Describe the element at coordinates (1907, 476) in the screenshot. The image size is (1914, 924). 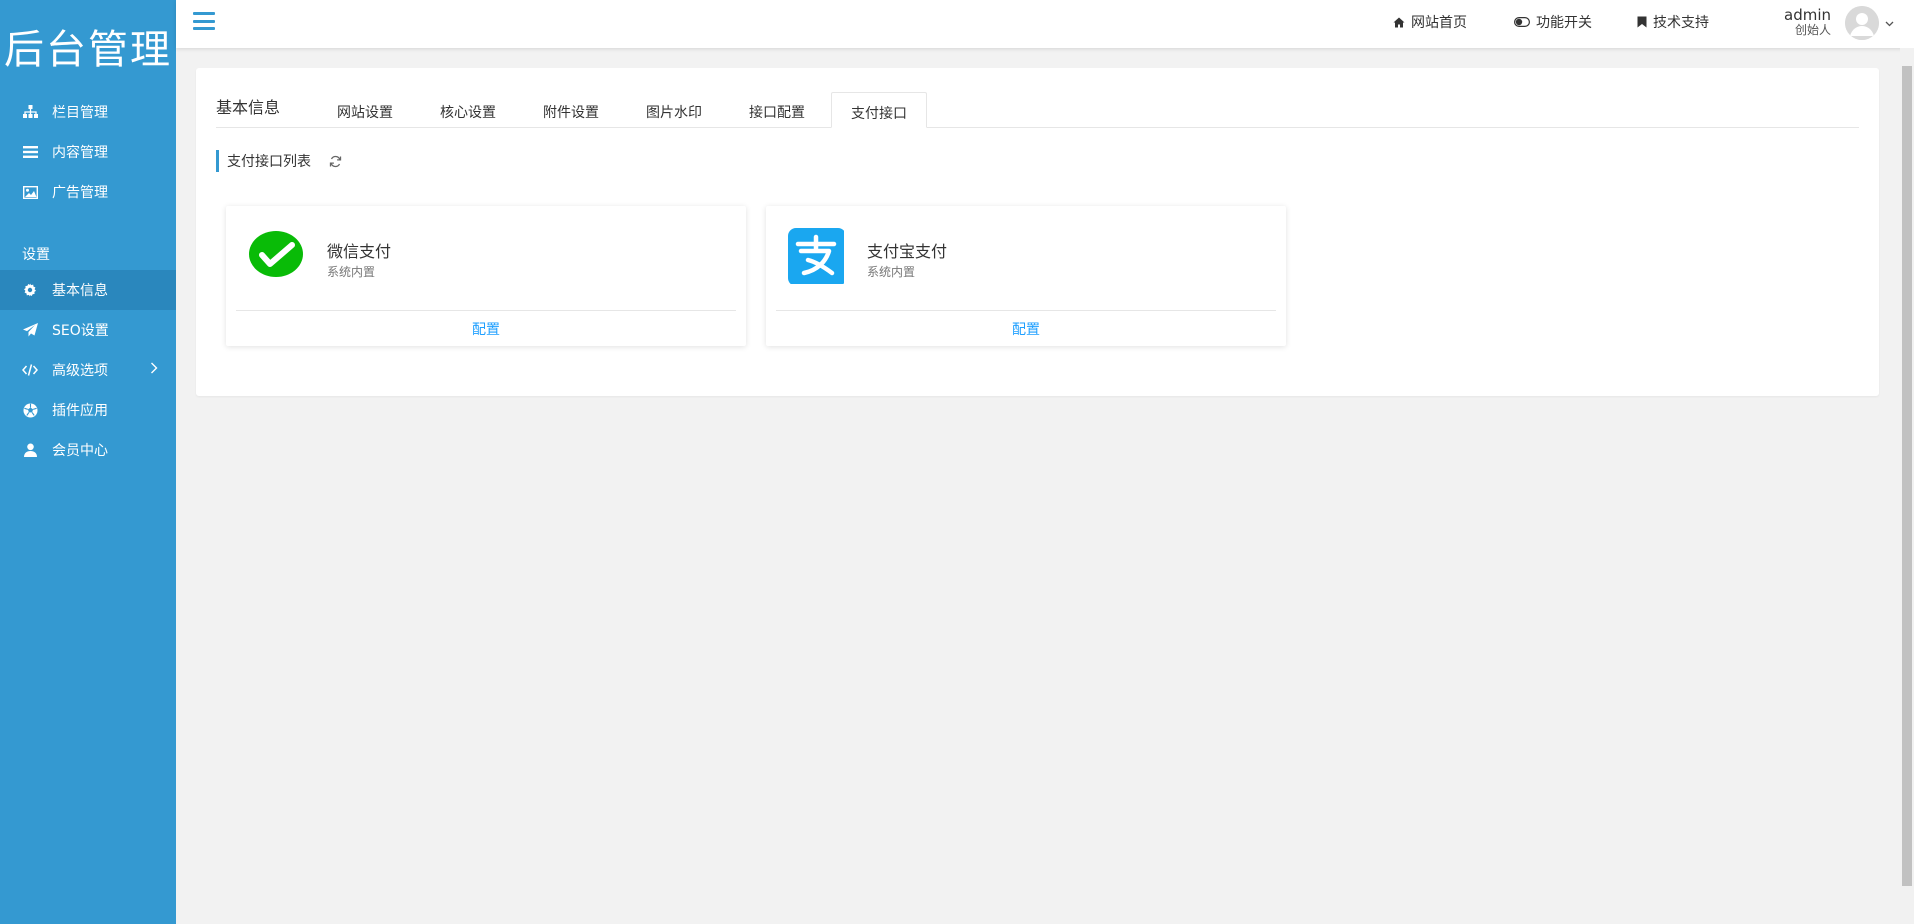
I see `scrollbar-thumb` at that location.